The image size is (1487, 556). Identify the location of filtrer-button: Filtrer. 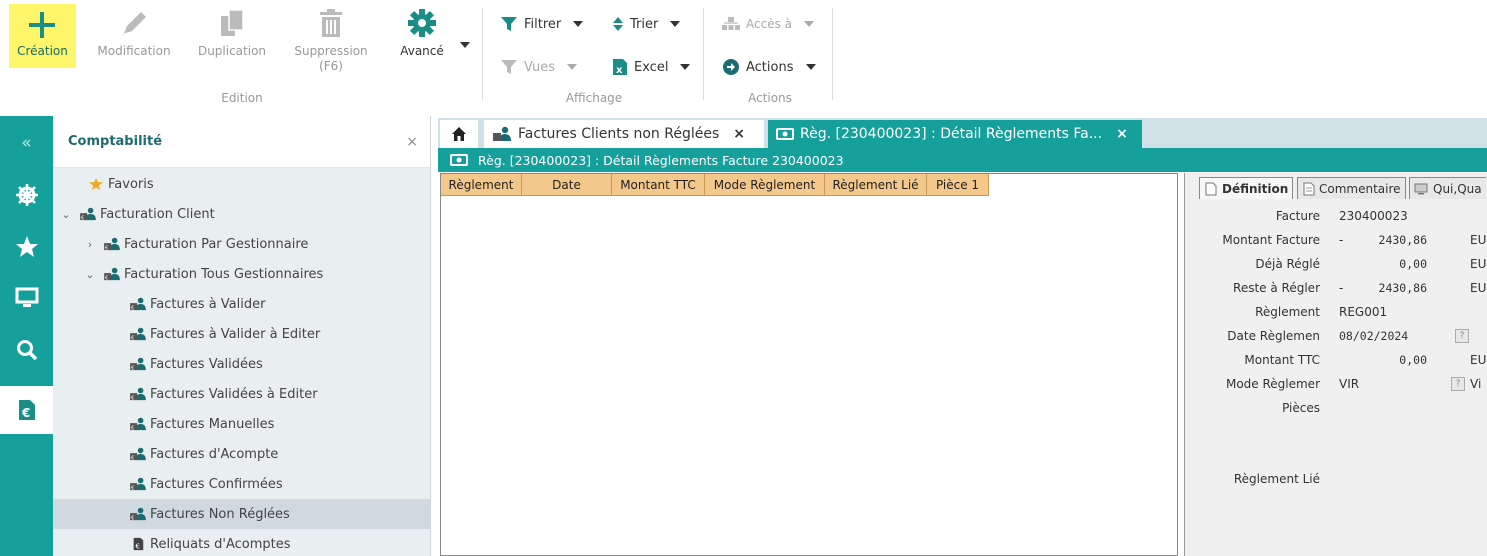
(542, 24).